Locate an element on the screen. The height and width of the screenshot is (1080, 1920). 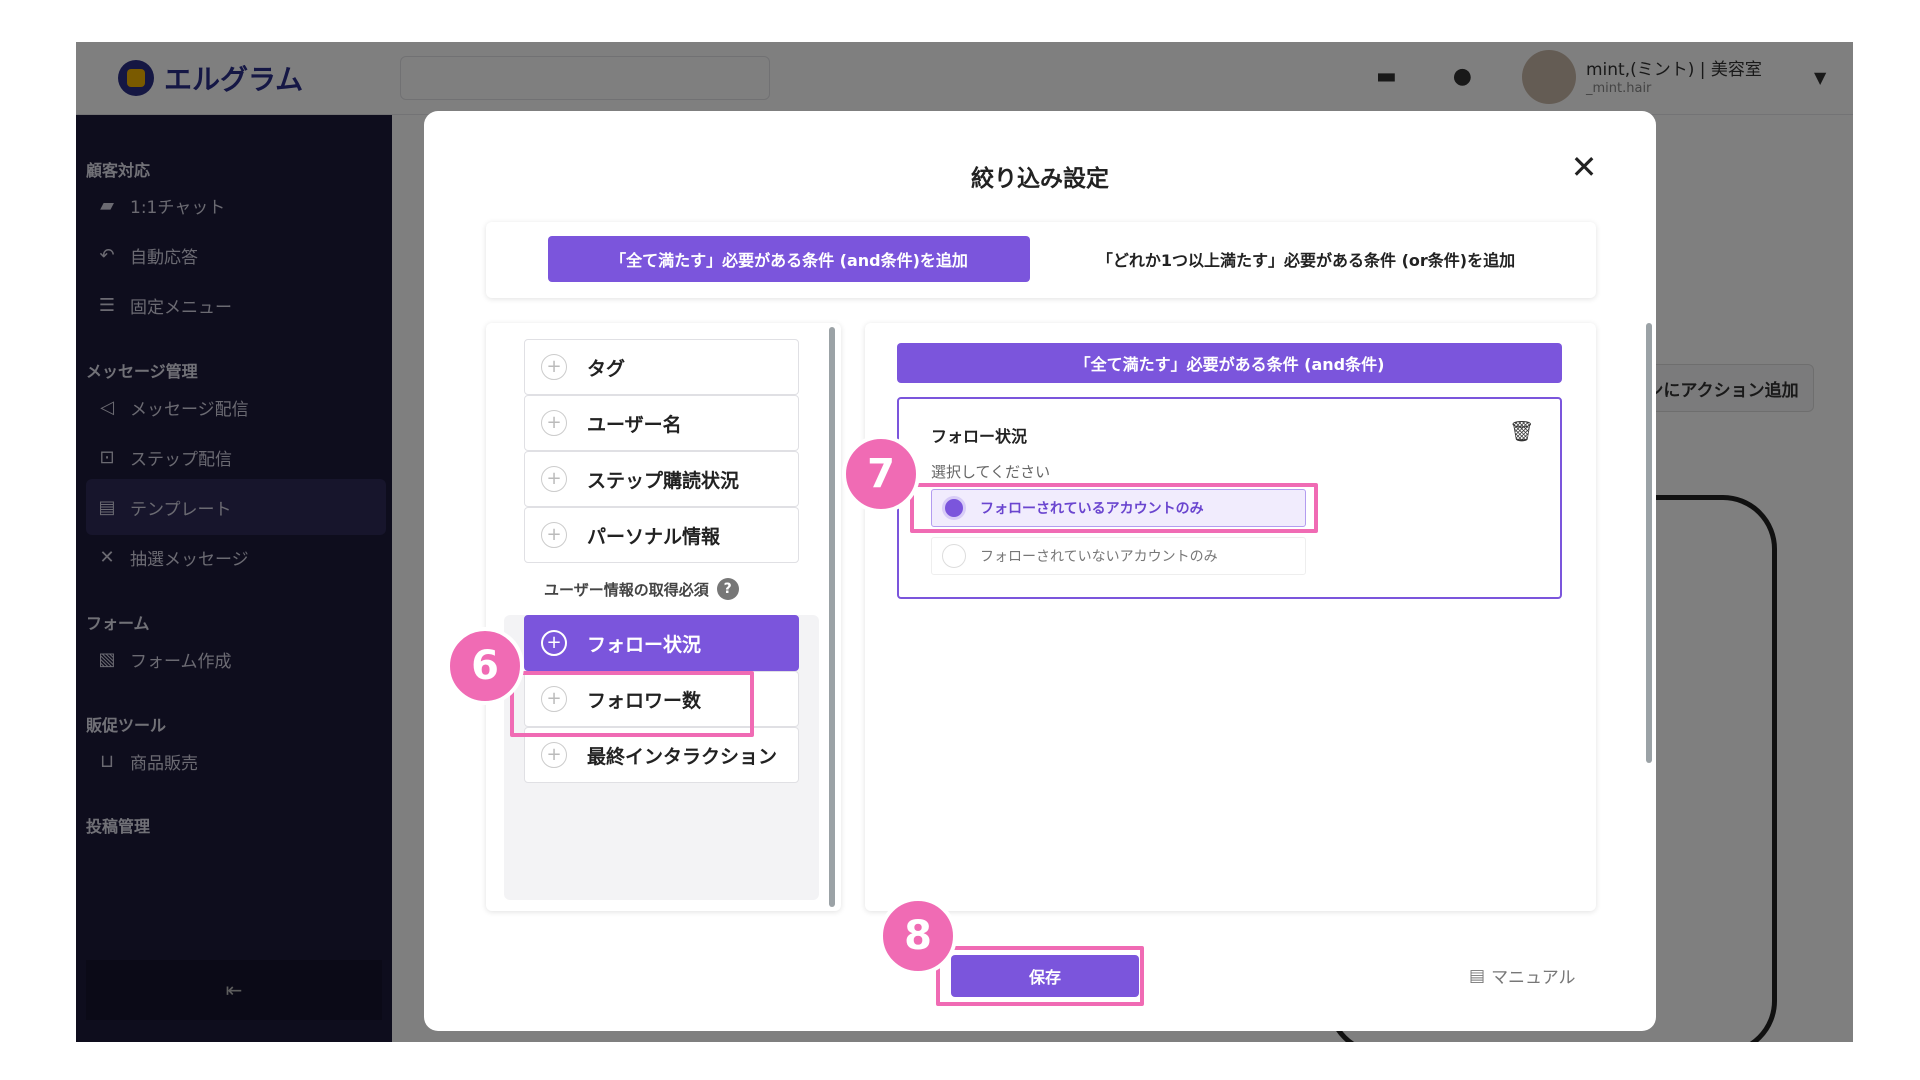
condition-card-hint: 選択してください is located at coordinates (991, 472).